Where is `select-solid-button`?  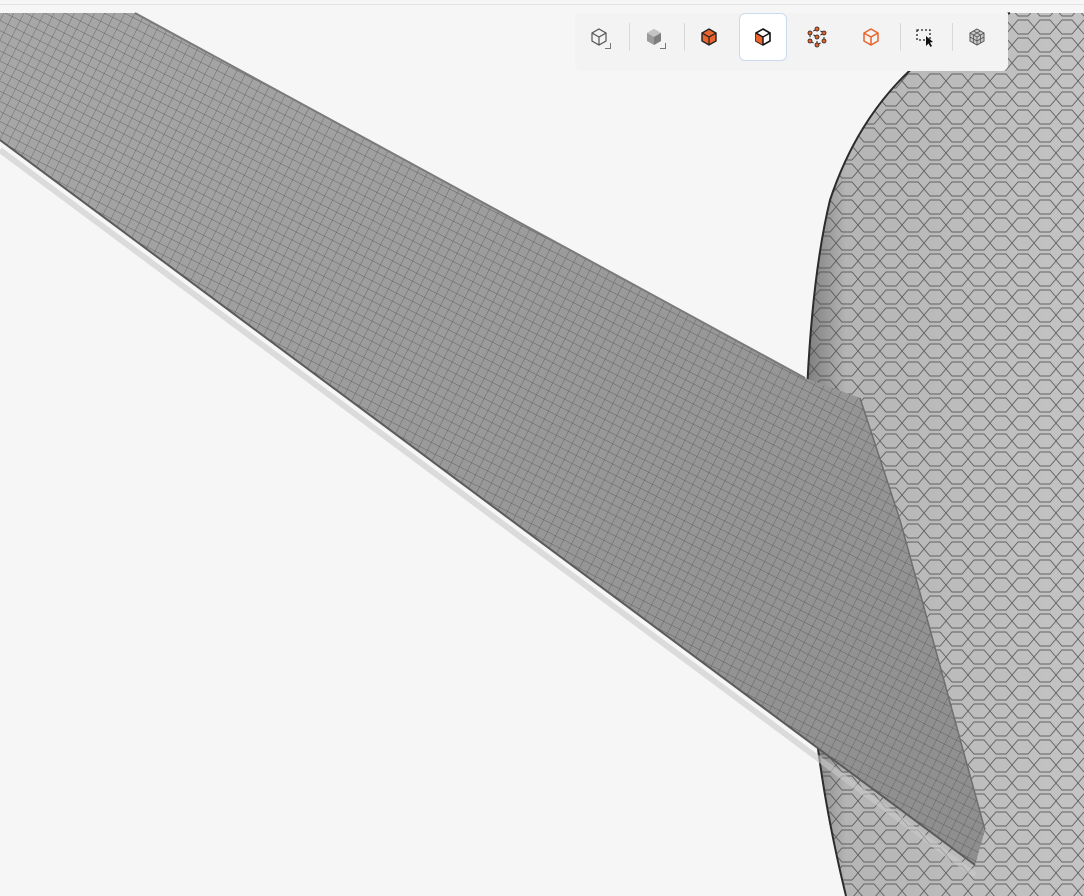 select-solid-button is located at coordinates (709, 37).